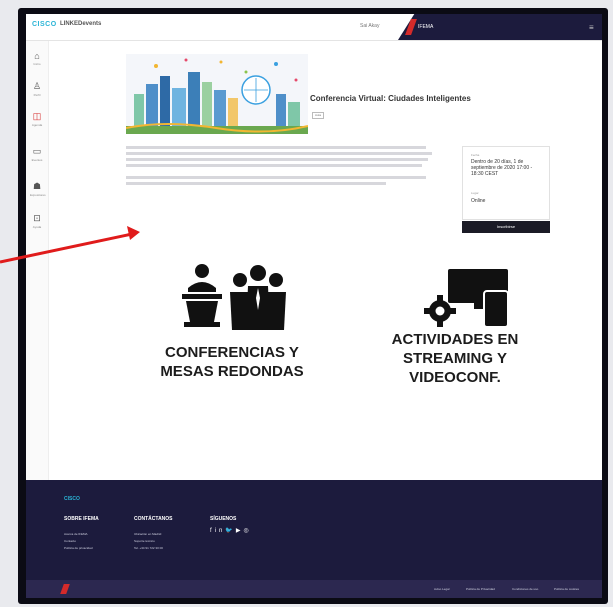 Image resolution: width=613 pixels, height=607 pixels. What do you see at coordinates (478, 201) in the screenshot?
I see `location-value: Online` at bounding box center [478, 201].